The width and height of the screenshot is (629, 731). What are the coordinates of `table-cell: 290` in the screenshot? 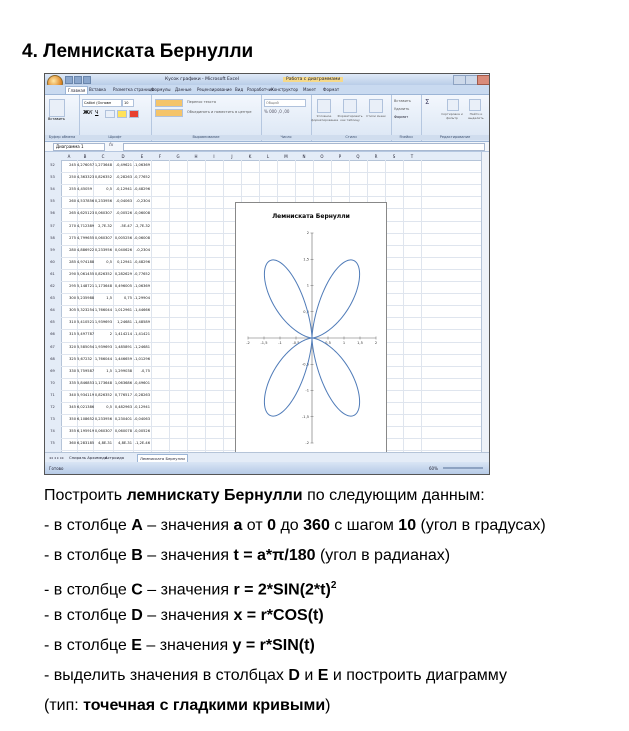 It's located at (68, 274).